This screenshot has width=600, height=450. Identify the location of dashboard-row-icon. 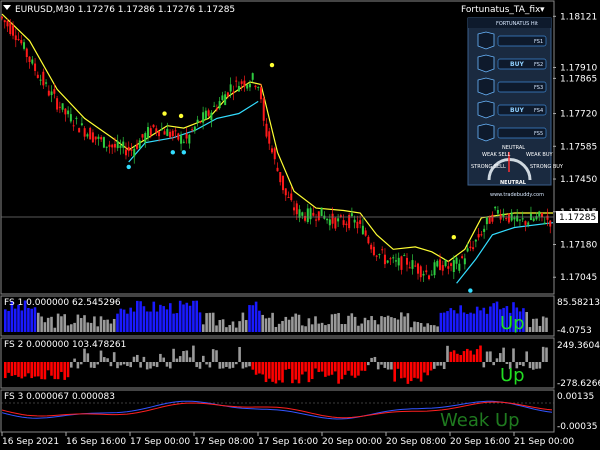
(486, 109).